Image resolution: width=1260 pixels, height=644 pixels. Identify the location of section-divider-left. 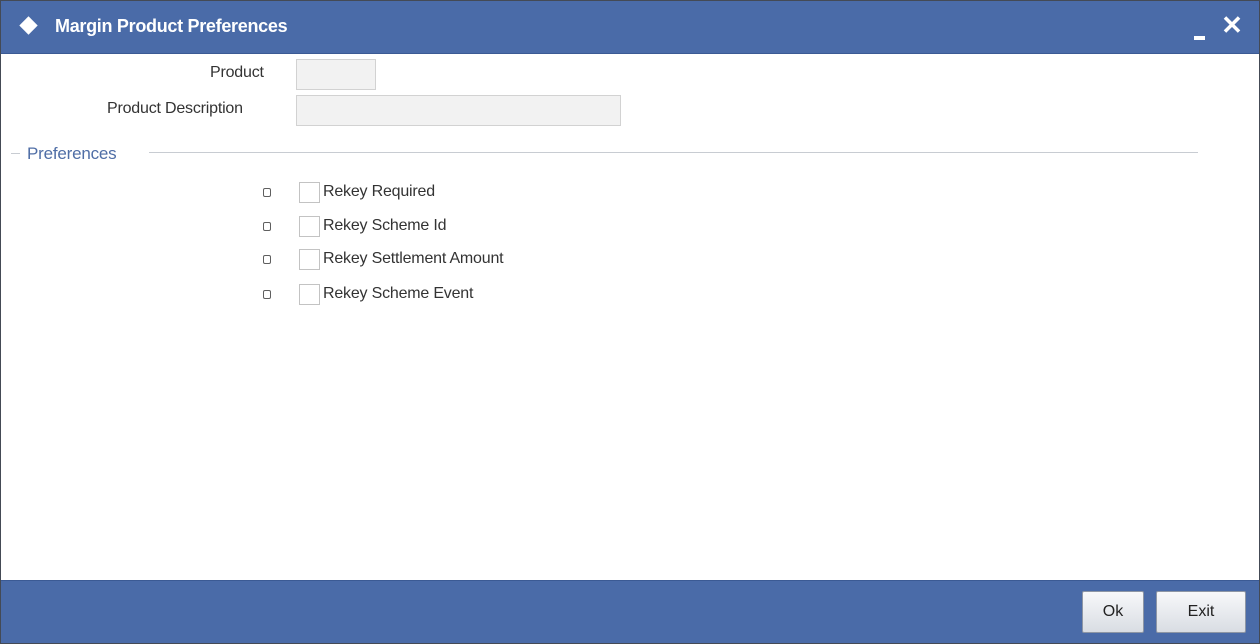
(15, 153).